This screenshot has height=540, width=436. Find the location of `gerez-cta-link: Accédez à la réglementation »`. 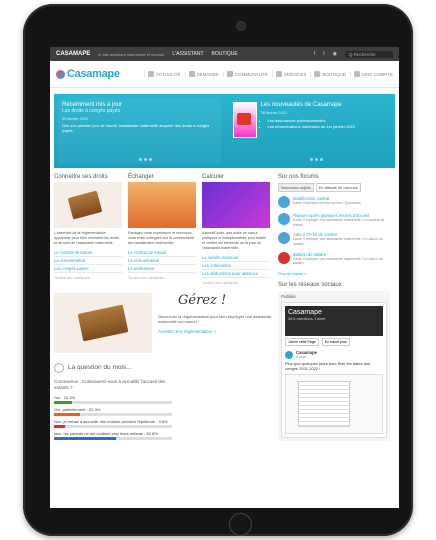

gerez-cta-link: Accédez à la réglementation » is located at coordinates (215, 331).